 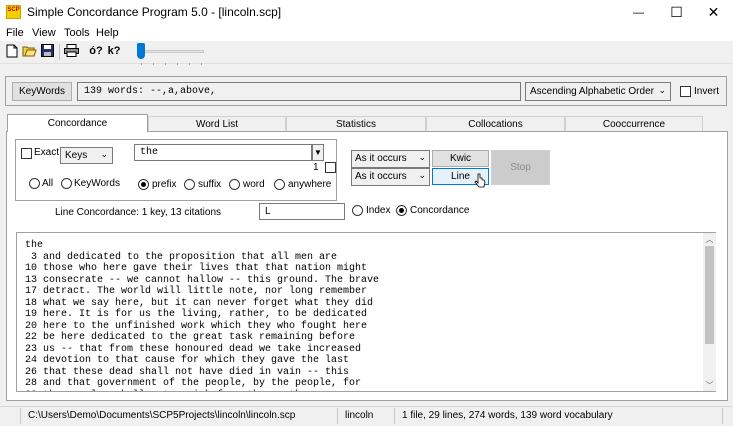 I want to click on line-concordance-field: L, so click(x=302, y=211).